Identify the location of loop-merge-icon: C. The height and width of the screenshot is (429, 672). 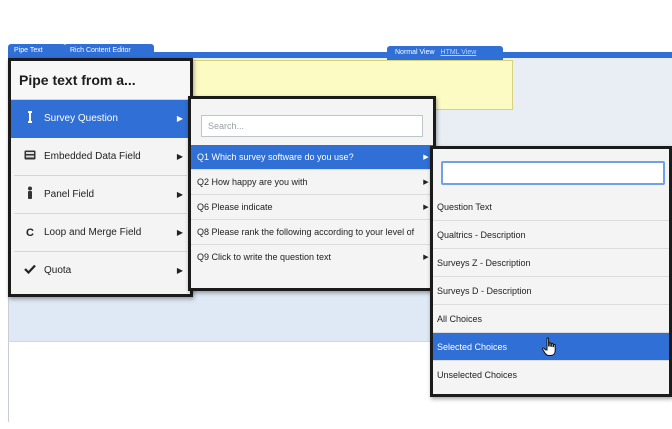
(30, 232).